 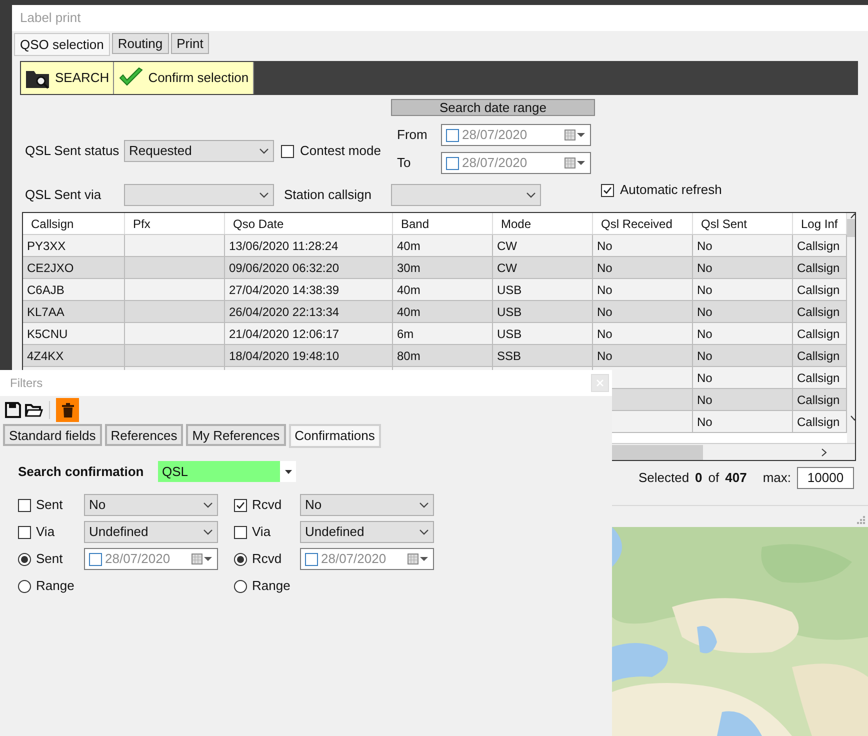 What do you see at coordinates (74, 223) in the screenshot?
I see `column-header: Callsign` at bounding box center [74, 223].